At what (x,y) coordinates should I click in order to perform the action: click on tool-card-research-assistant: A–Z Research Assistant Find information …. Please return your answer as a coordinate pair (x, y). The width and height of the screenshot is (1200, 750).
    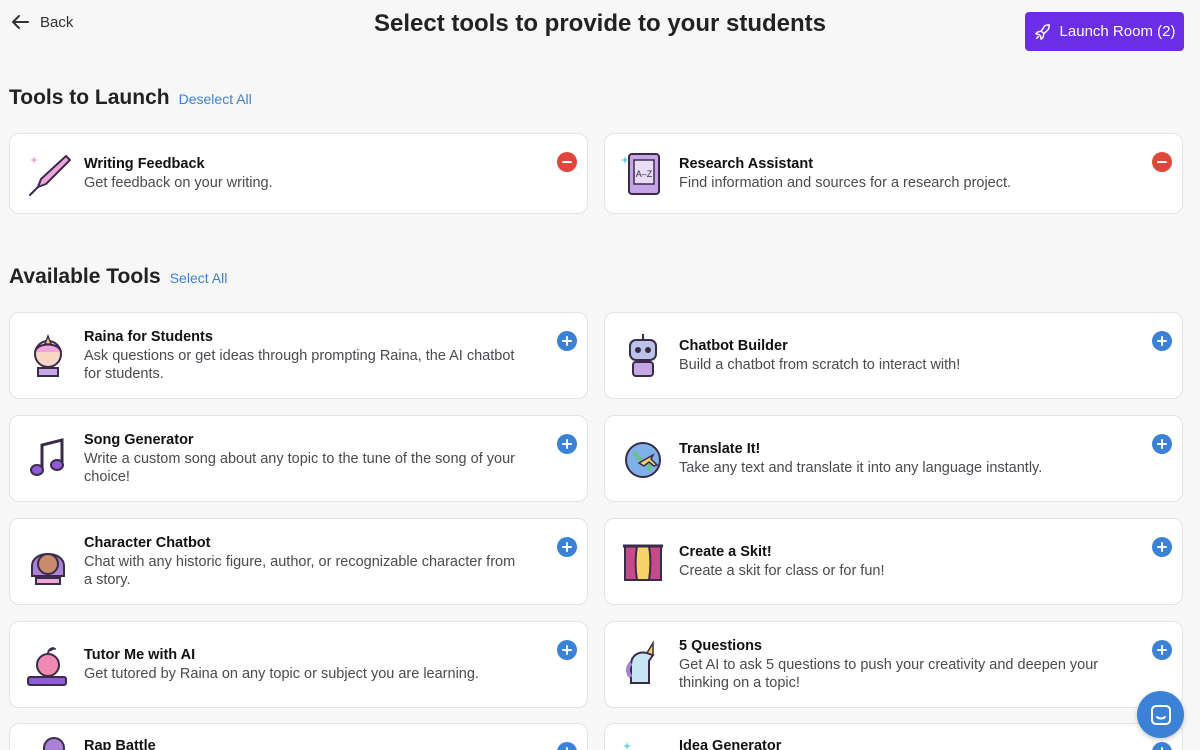
    Looking at the image, I should click on (893, 173).